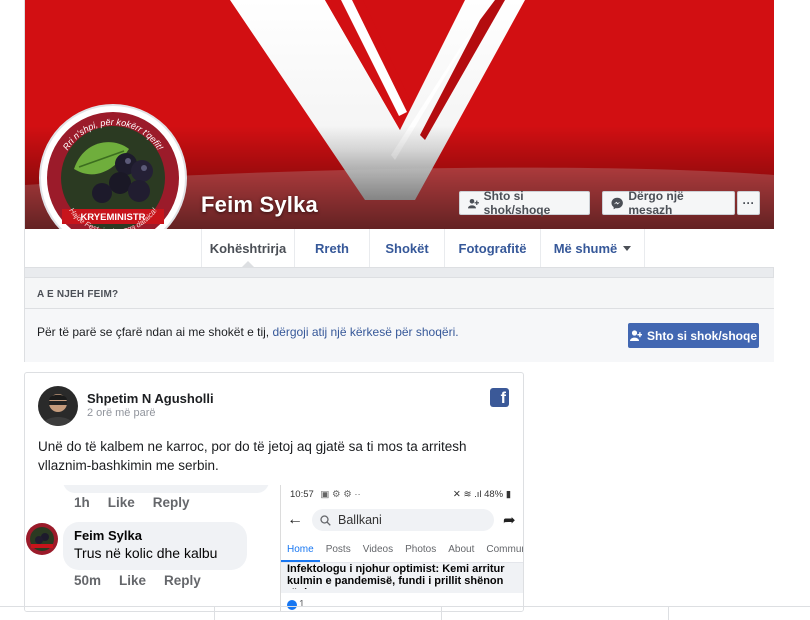 The image size is (810, 620). I want to click on phone-status-right: ✕ ≋ .ıl 48% ▮, so click(482, 494).